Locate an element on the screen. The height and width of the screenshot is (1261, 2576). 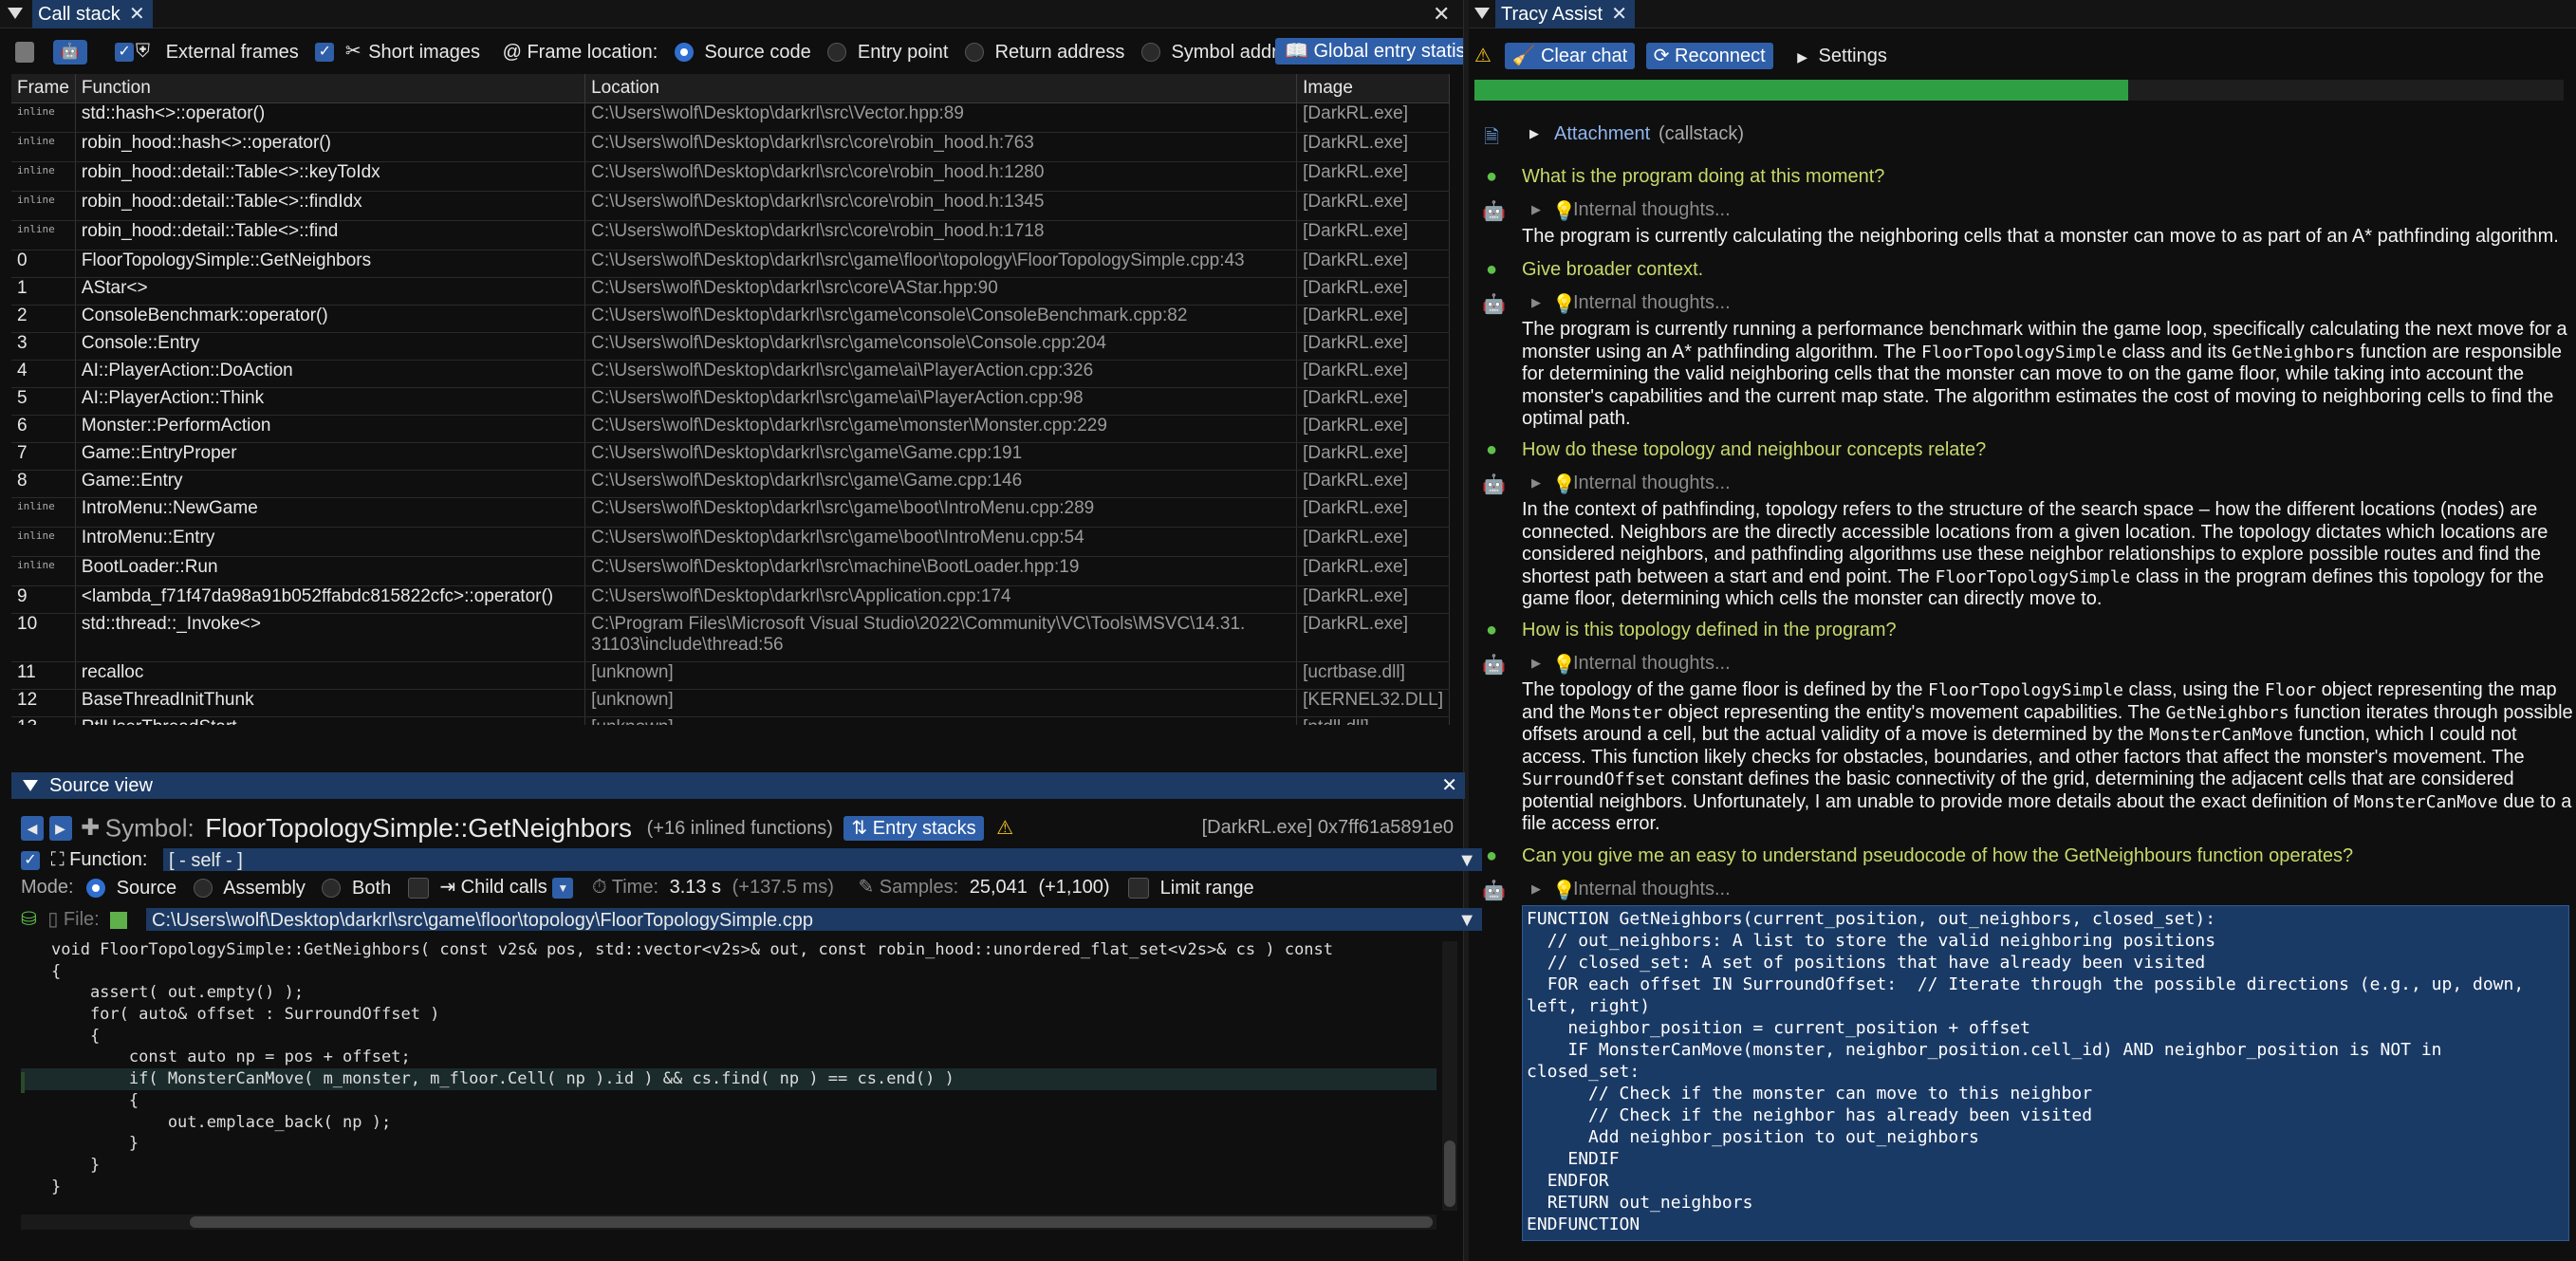
forward-button: ▶ is located at coordinates (60, 828).